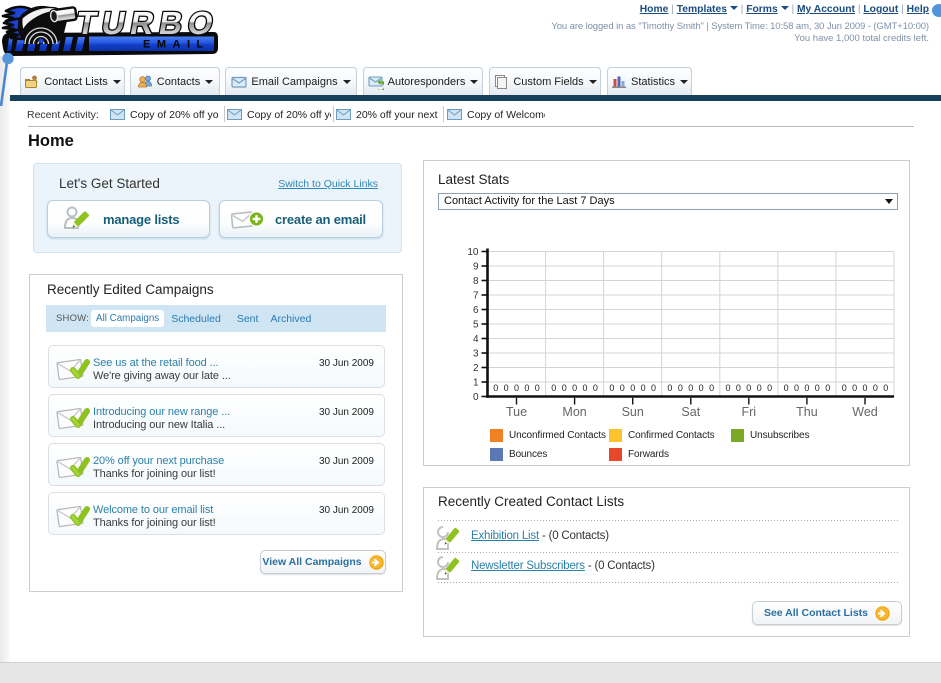  What do you see at coordinates (476, 310) in the screenshot?
I see `svg-text: 6` at bounding box center [476, 310].